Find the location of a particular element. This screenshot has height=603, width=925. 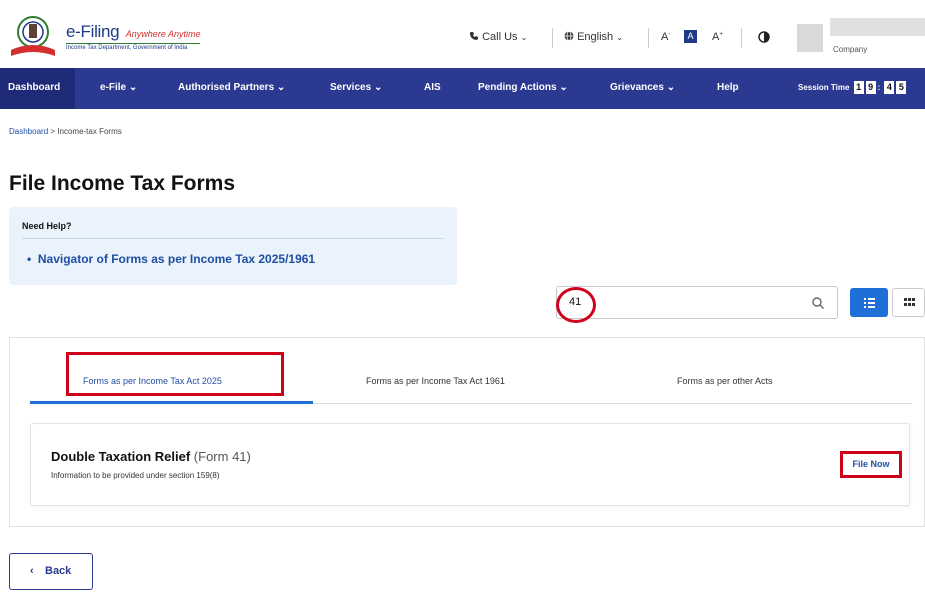

chevron-left-icon: ‹ is located at coordinates (32, 571).